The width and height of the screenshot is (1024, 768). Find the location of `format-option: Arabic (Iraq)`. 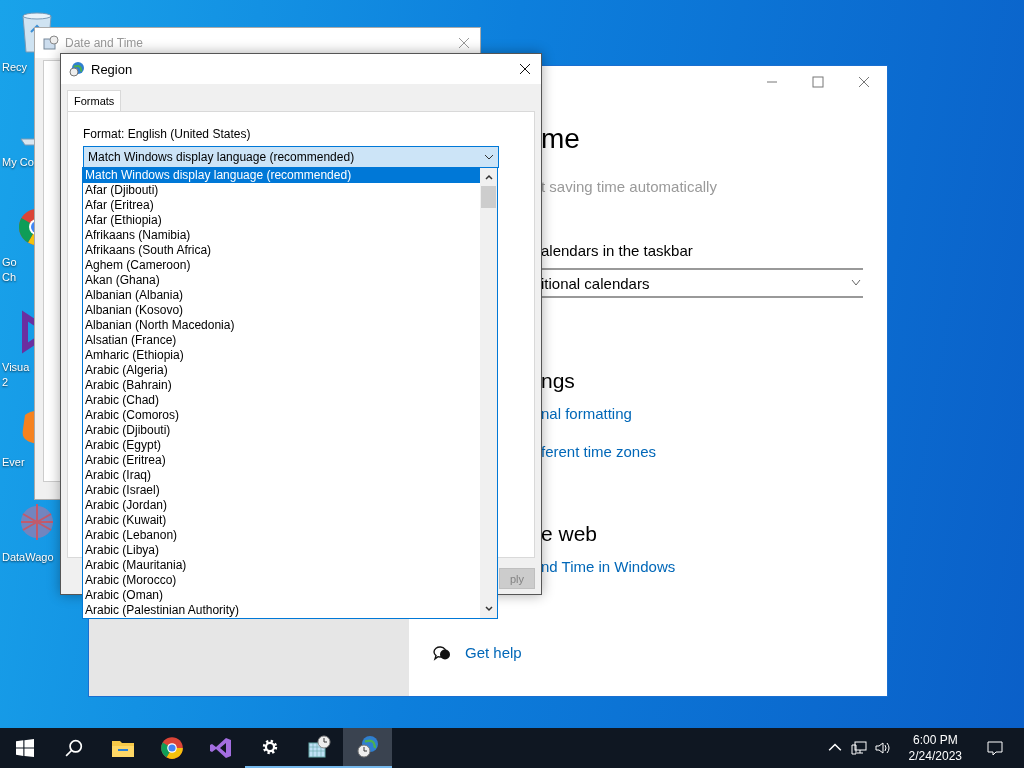

format-option: Arabic (Iraq) is located at coordinates (281, 475).